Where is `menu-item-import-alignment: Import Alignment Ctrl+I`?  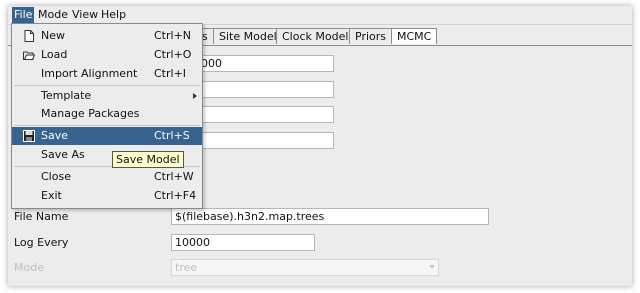
menu-item-import-alignment: Import Alignment Ctrl+I is located at coordinates (107, 74).